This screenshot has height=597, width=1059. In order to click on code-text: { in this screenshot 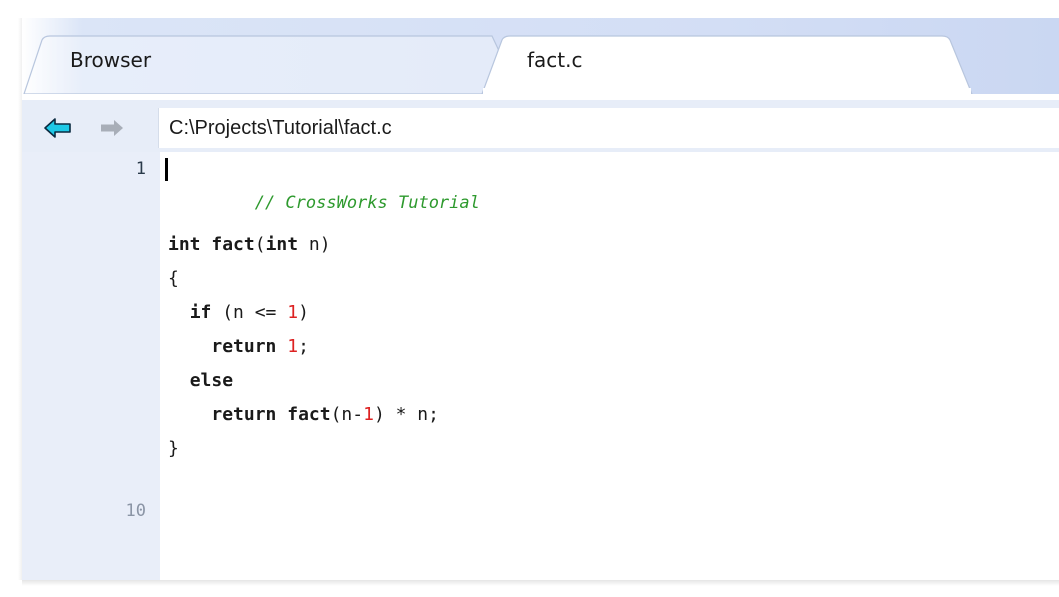, I will do `click(173, 278)`.